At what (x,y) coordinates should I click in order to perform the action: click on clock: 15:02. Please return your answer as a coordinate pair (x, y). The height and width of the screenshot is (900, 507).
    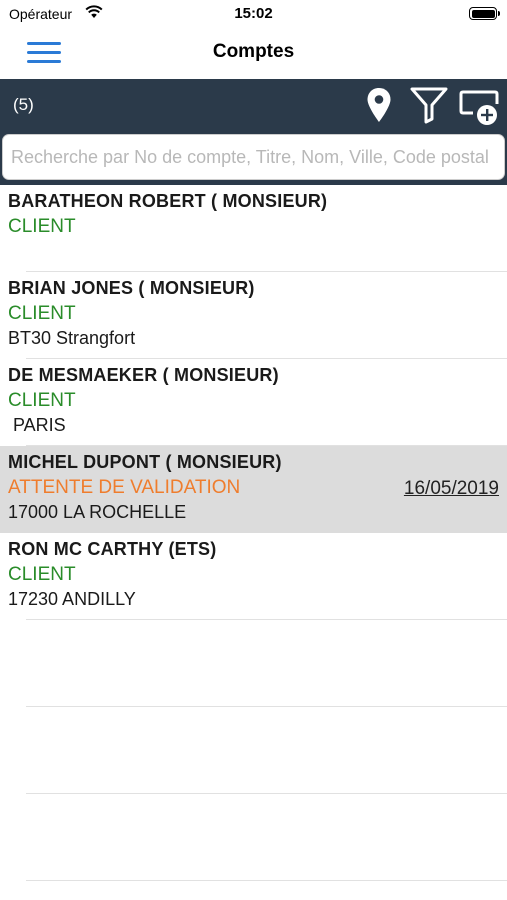
    Looking at the image, I should click on (253, 13).